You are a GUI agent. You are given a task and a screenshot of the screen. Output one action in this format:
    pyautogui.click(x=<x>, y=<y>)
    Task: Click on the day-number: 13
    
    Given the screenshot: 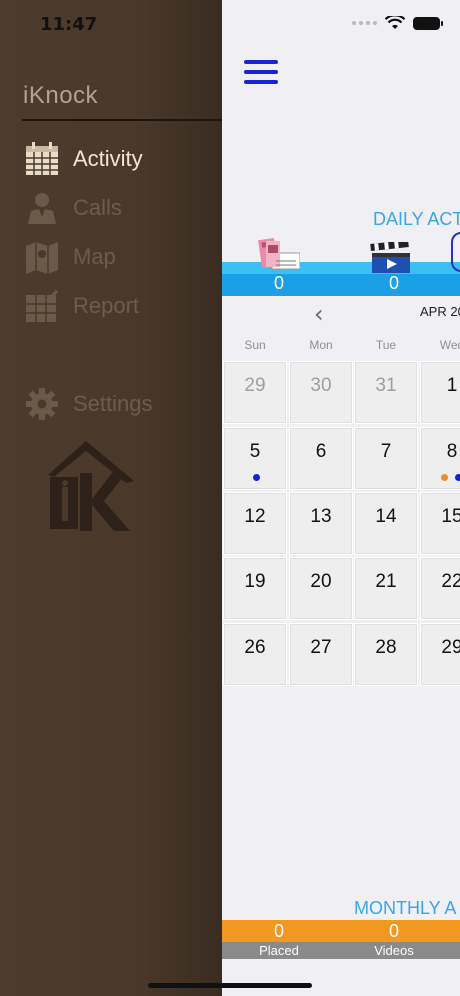 What is the action you would take?
    pyautogui.click(x=321, y=516)
    